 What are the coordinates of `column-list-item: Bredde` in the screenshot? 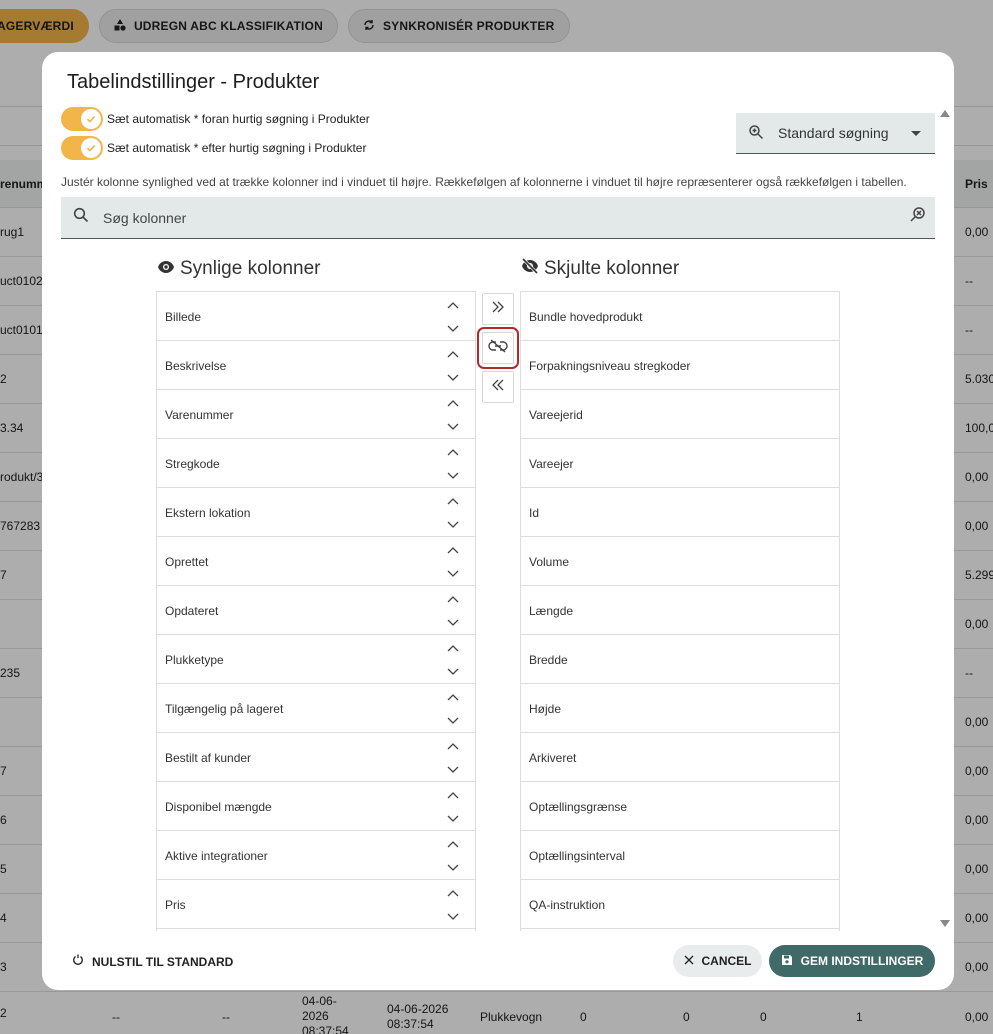 It's located at (680, 659).